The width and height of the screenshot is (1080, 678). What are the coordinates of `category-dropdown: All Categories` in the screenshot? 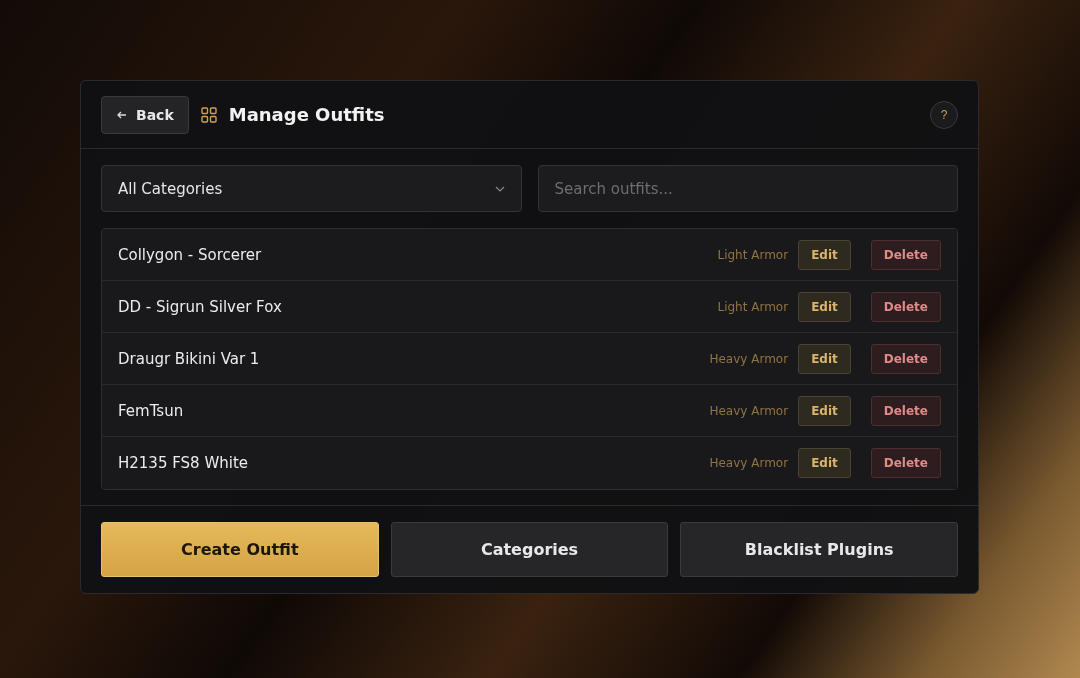 It's located at (311, 188).